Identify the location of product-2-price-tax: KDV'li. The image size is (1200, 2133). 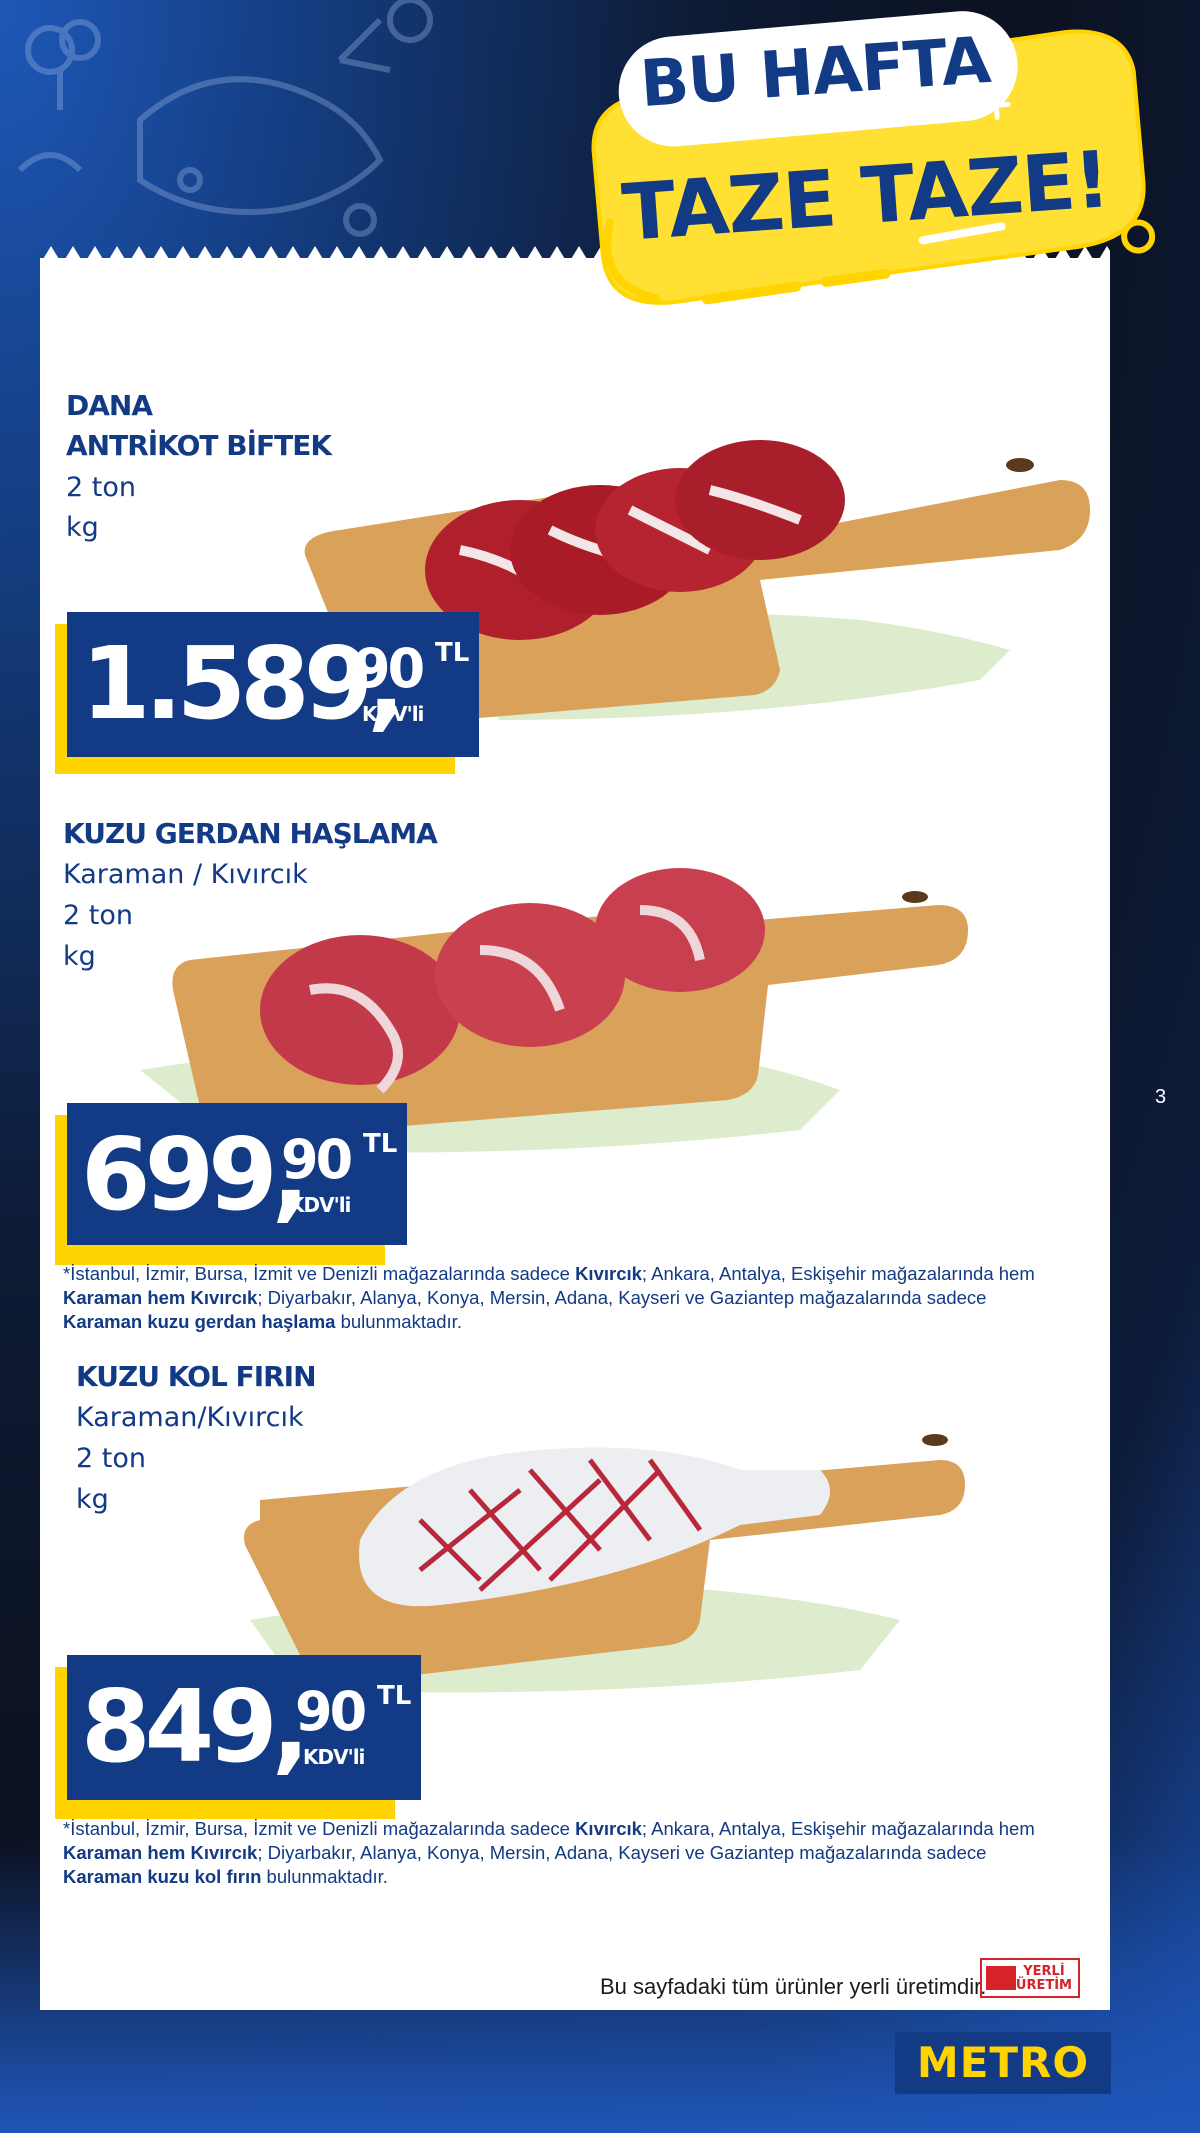
(320, 1205).